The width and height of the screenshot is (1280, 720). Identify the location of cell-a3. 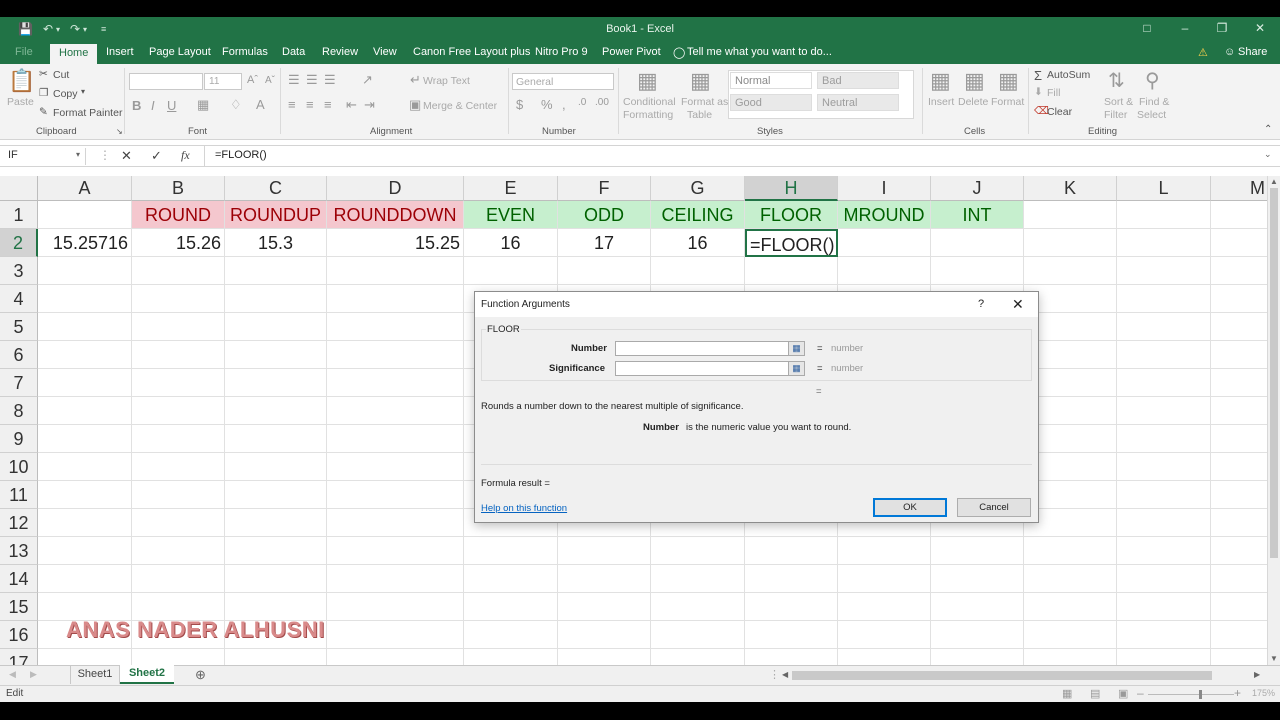
(85, 271).